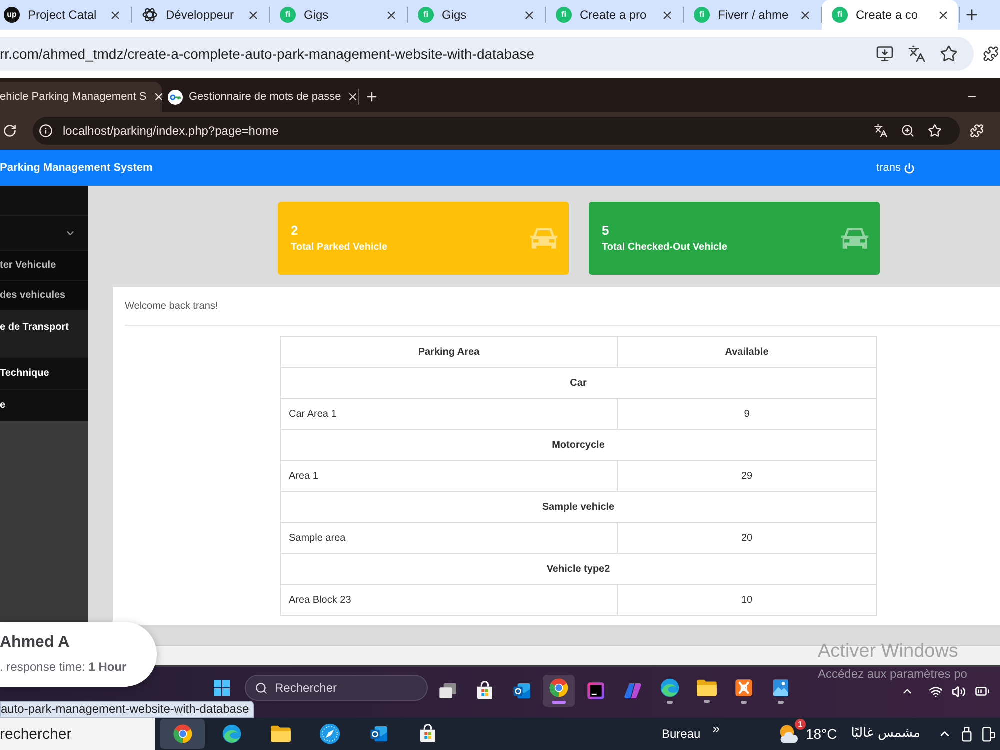  Describe the element at coordinates (681, 734) in the screenshot. I see `desktop-label: Bureau` at that location.